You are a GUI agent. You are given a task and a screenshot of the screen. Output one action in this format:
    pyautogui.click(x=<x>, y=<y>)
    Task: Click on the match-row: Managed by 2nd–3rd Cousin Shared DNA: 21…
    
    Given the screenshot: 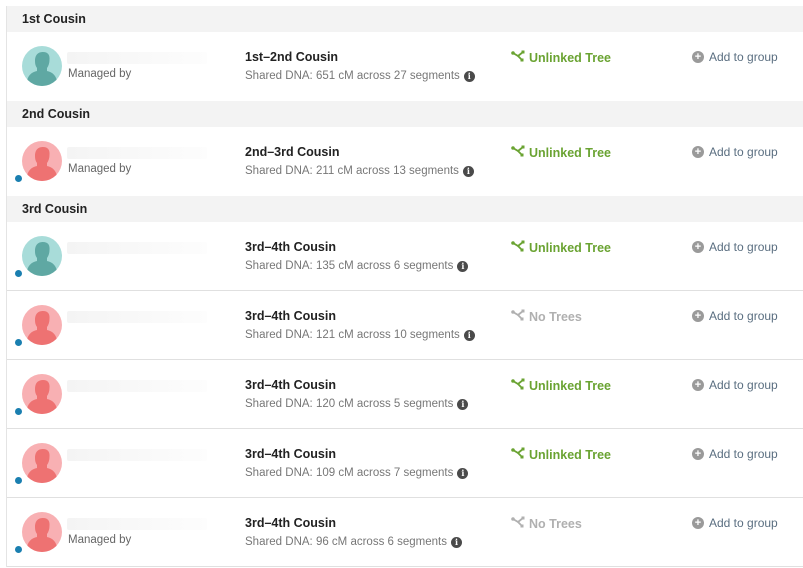 What is the action you would take?
    pyautogui.click(x=405, y=161)
    